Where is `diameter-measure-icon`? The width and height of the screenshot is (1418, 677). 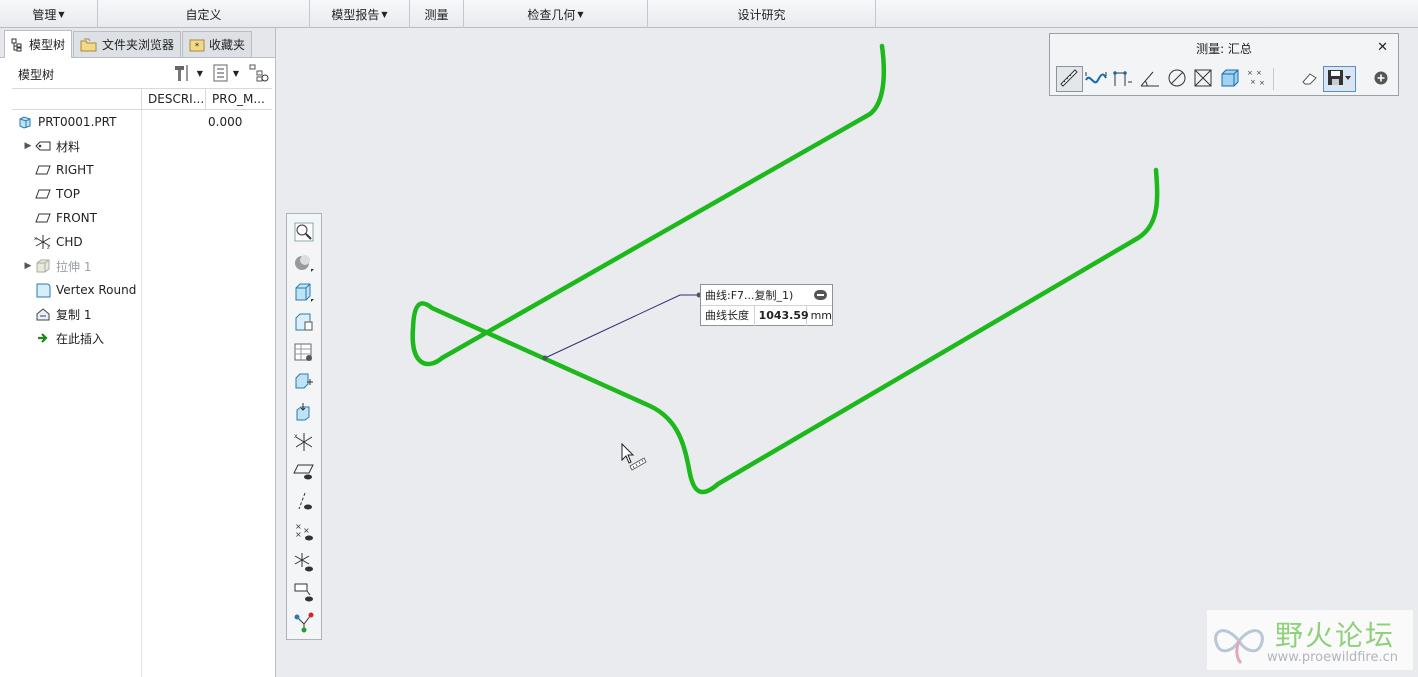 diameter-measure-icon is located at coordinates (1177, 79).